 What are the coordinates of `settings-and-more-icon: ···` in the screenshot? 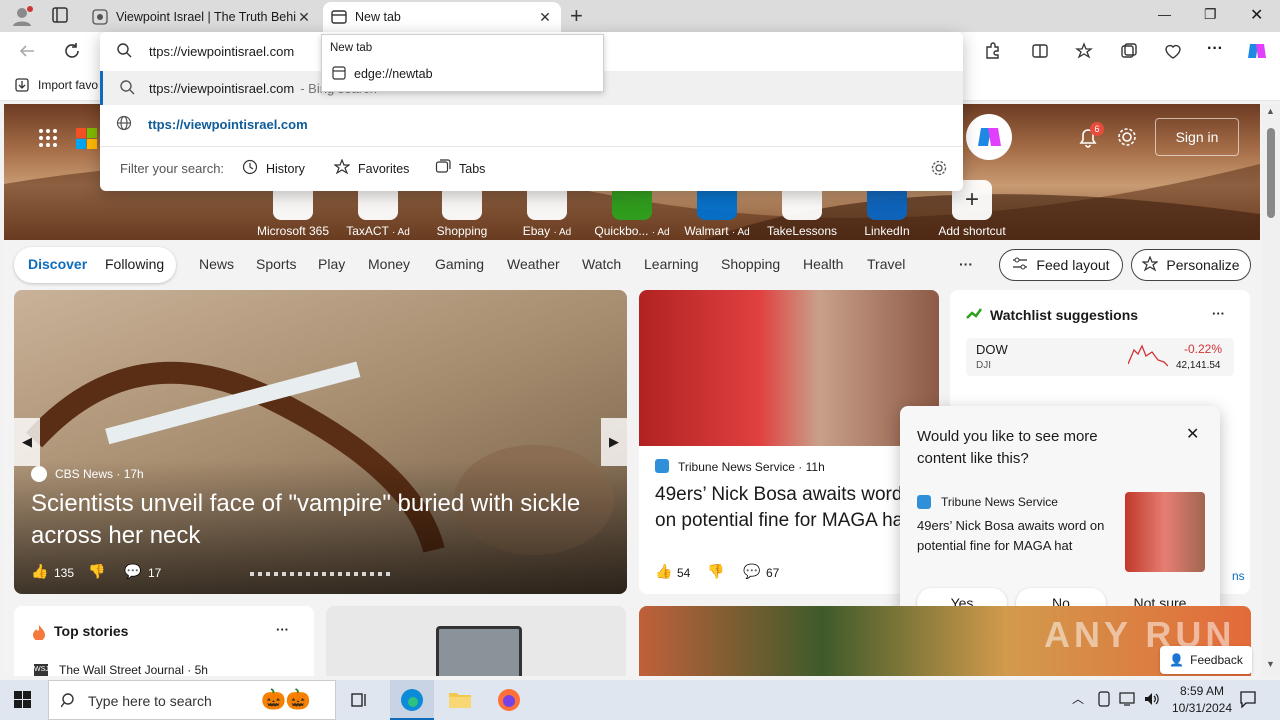 It's located at (1215, 49).